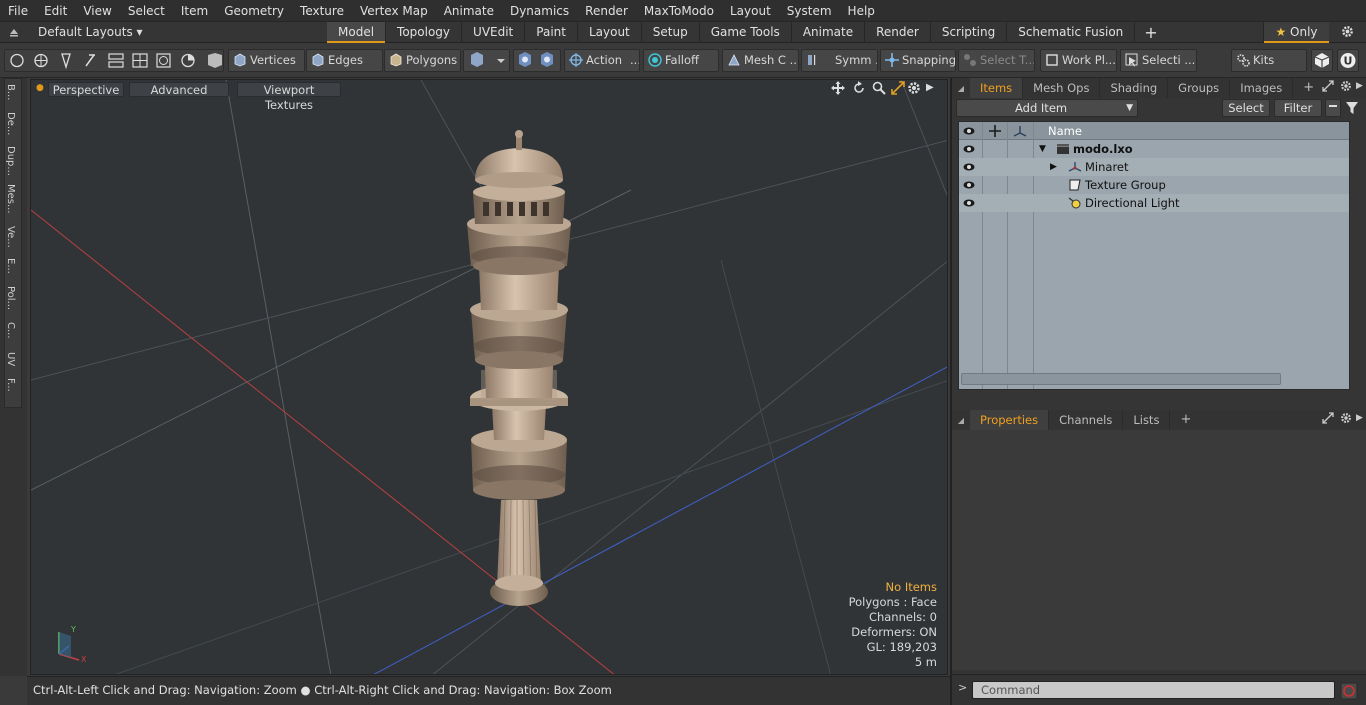 The width and height of the screenshot is (1366, 705). Describe the element at coordinates (357, 32) in the screenshot. I see `tab-model: Model` at that location.